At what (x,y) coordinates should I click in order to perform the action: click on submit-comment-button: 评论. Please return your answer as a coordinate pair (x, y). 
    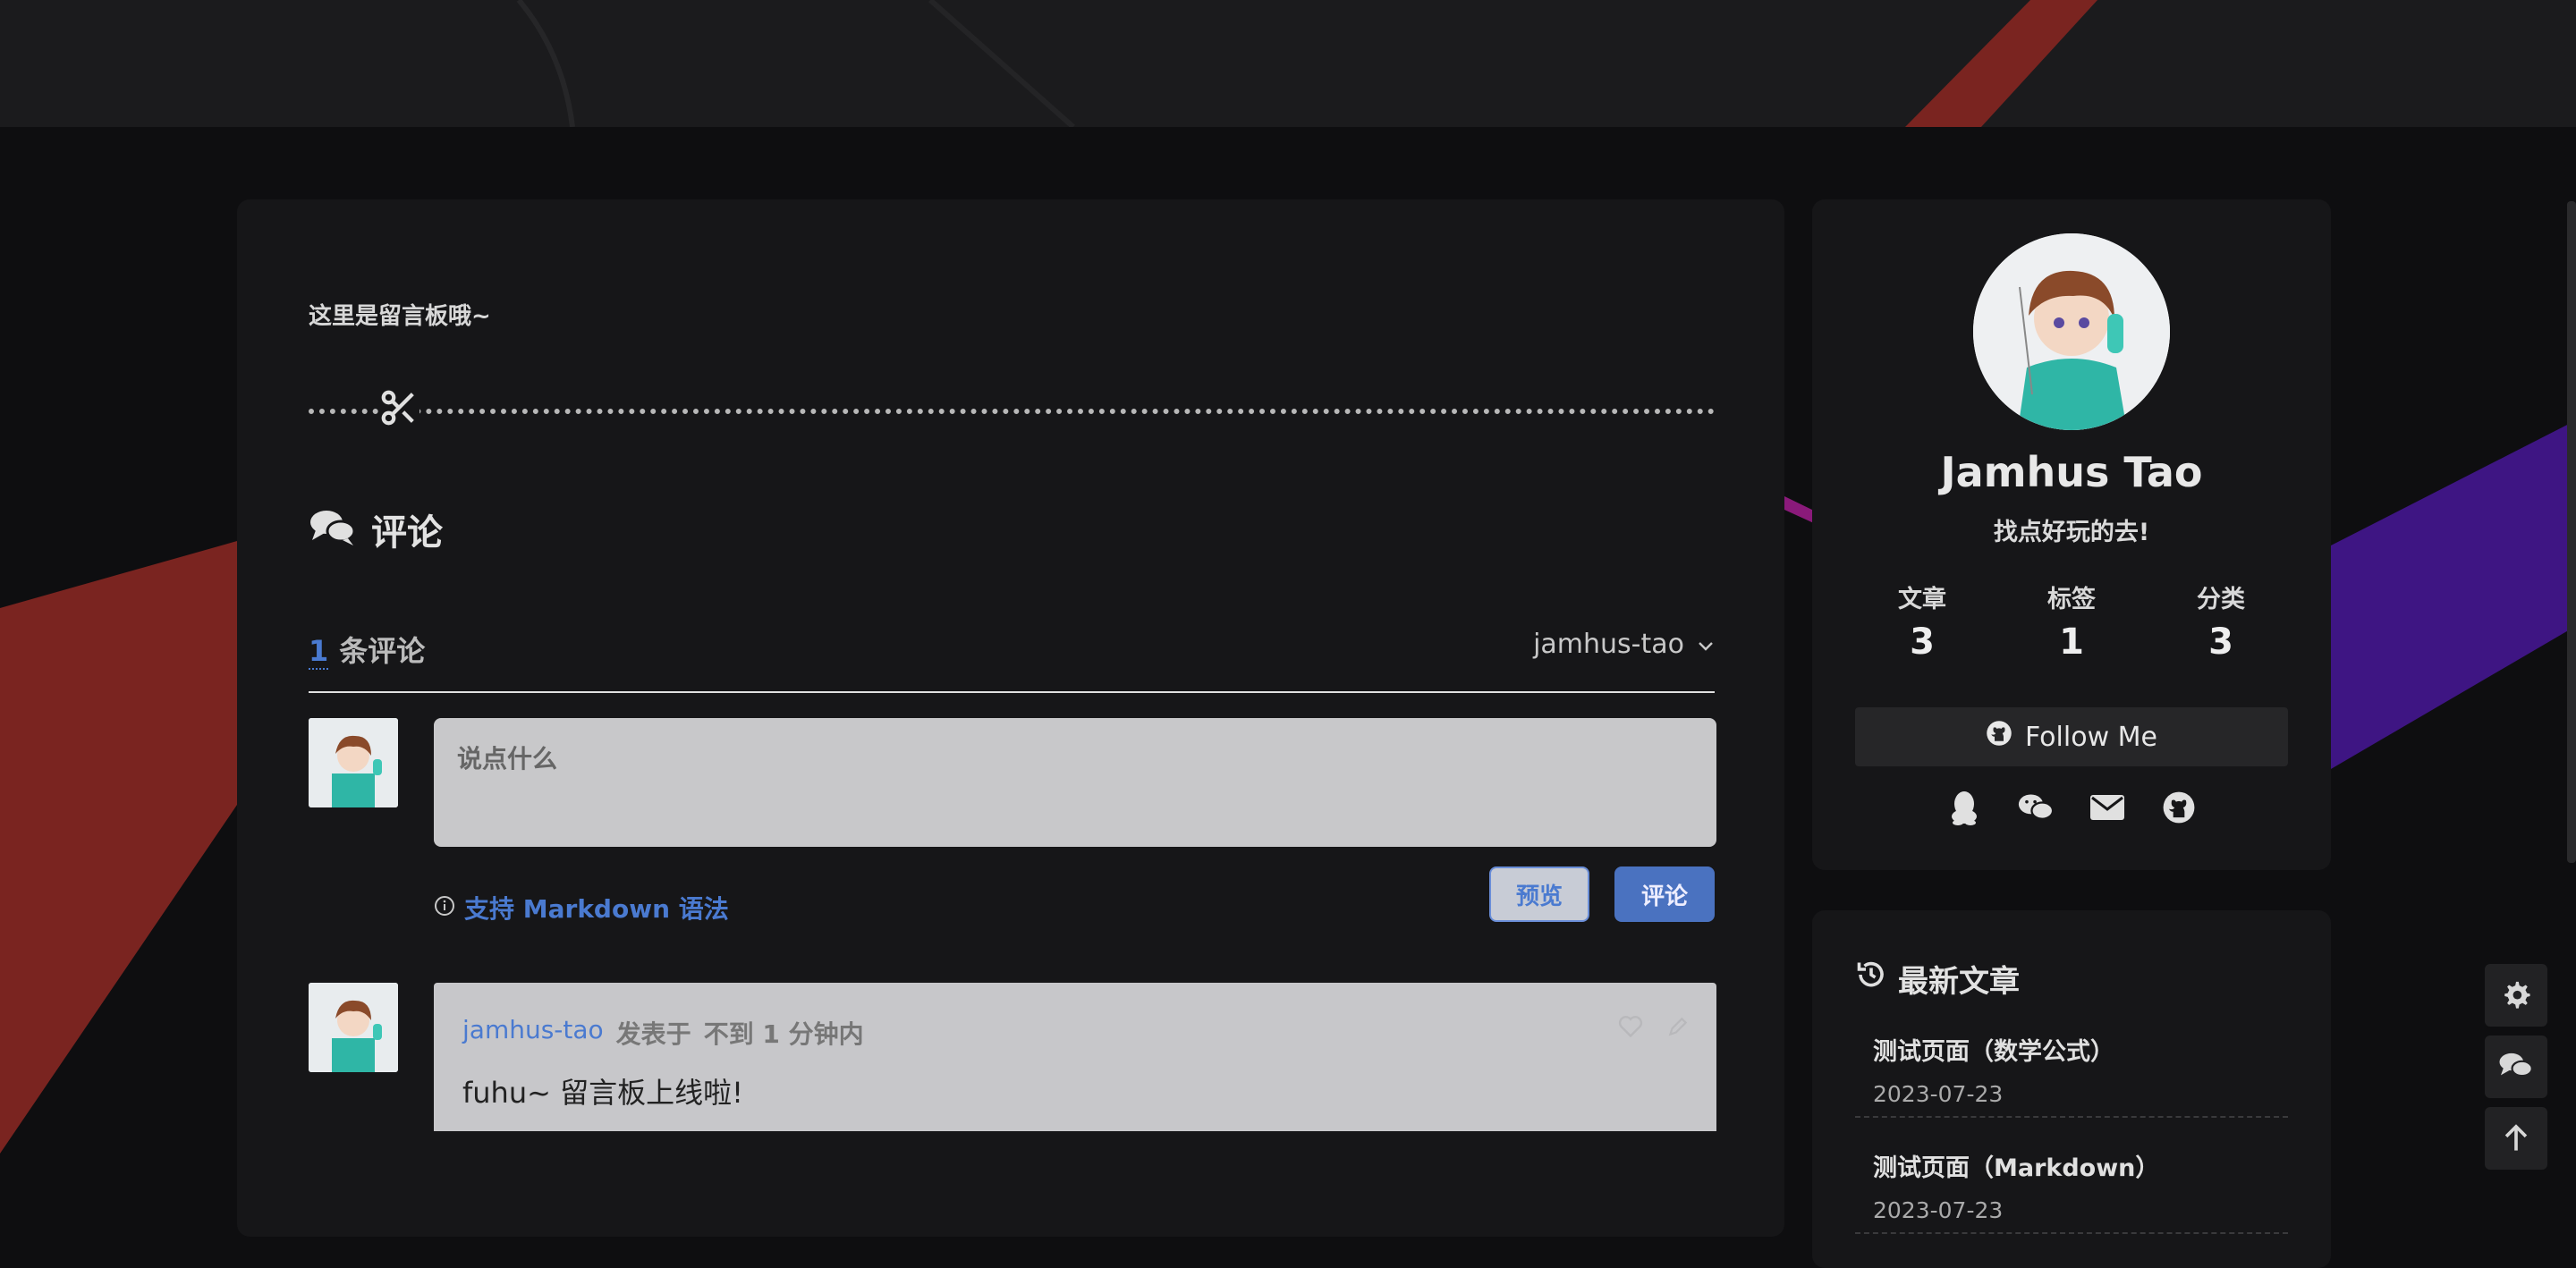
    Looking at the image, I should click on (1664, 894).